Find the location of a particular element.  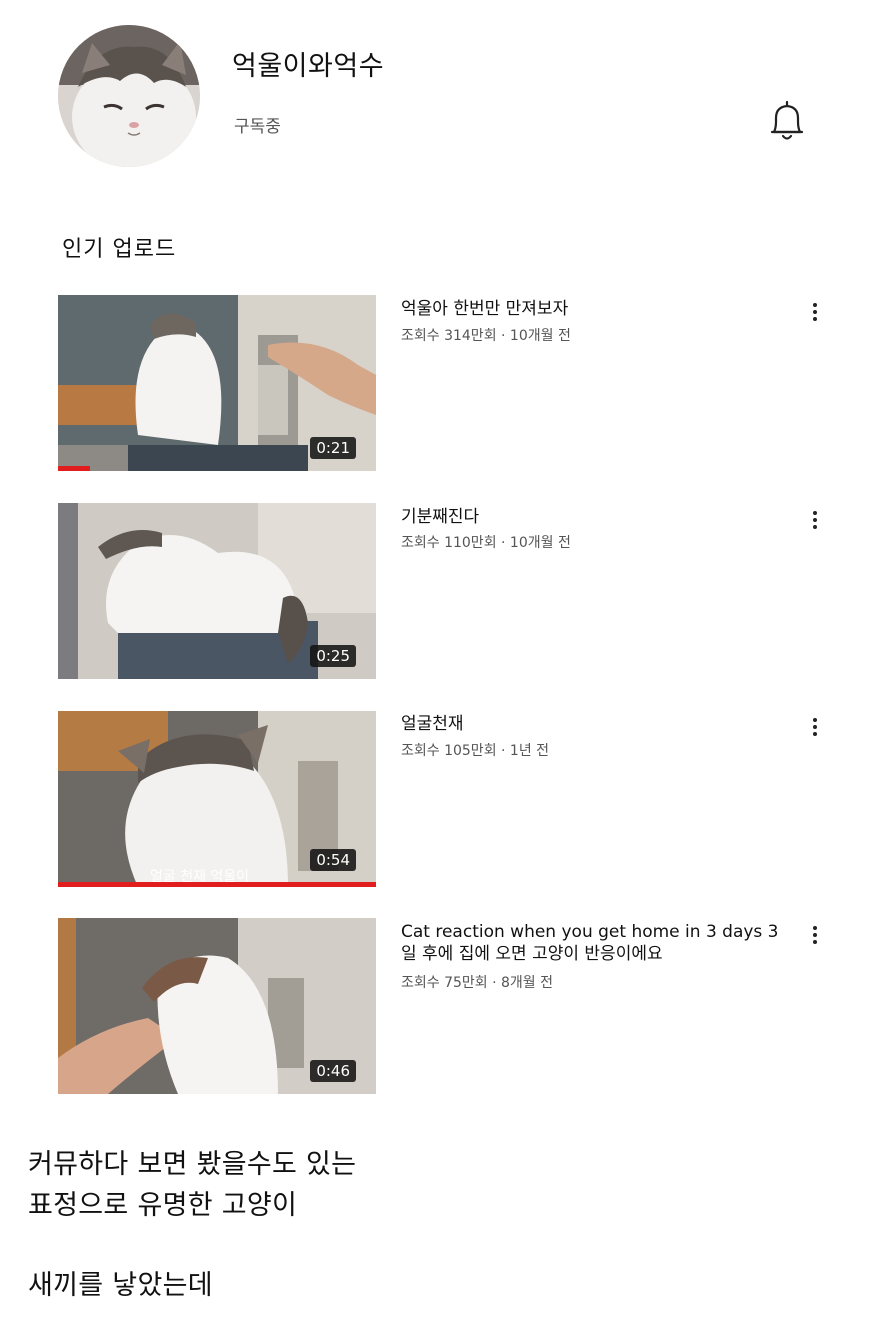

bell-icon is located at coordinates (787, 121).